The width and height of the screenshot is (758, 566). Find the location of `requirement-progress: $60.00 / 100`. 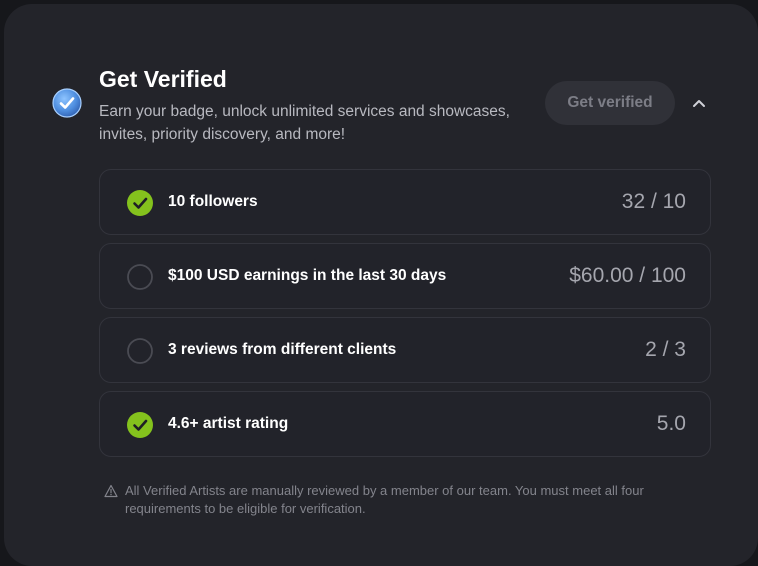

requirement-progress: $60.00 / 100 is located at coordinates (627, 275).